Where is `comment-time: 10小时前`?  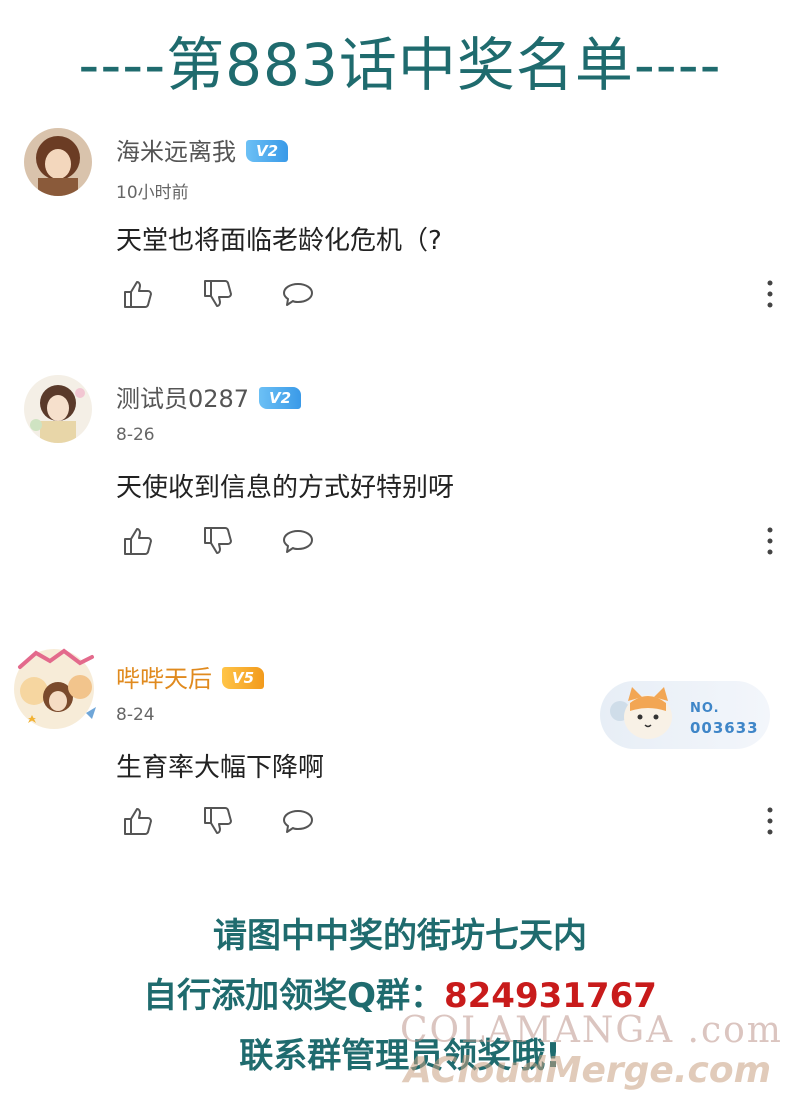
comment-time: 10小时前 is located at coordinates (152, 193).